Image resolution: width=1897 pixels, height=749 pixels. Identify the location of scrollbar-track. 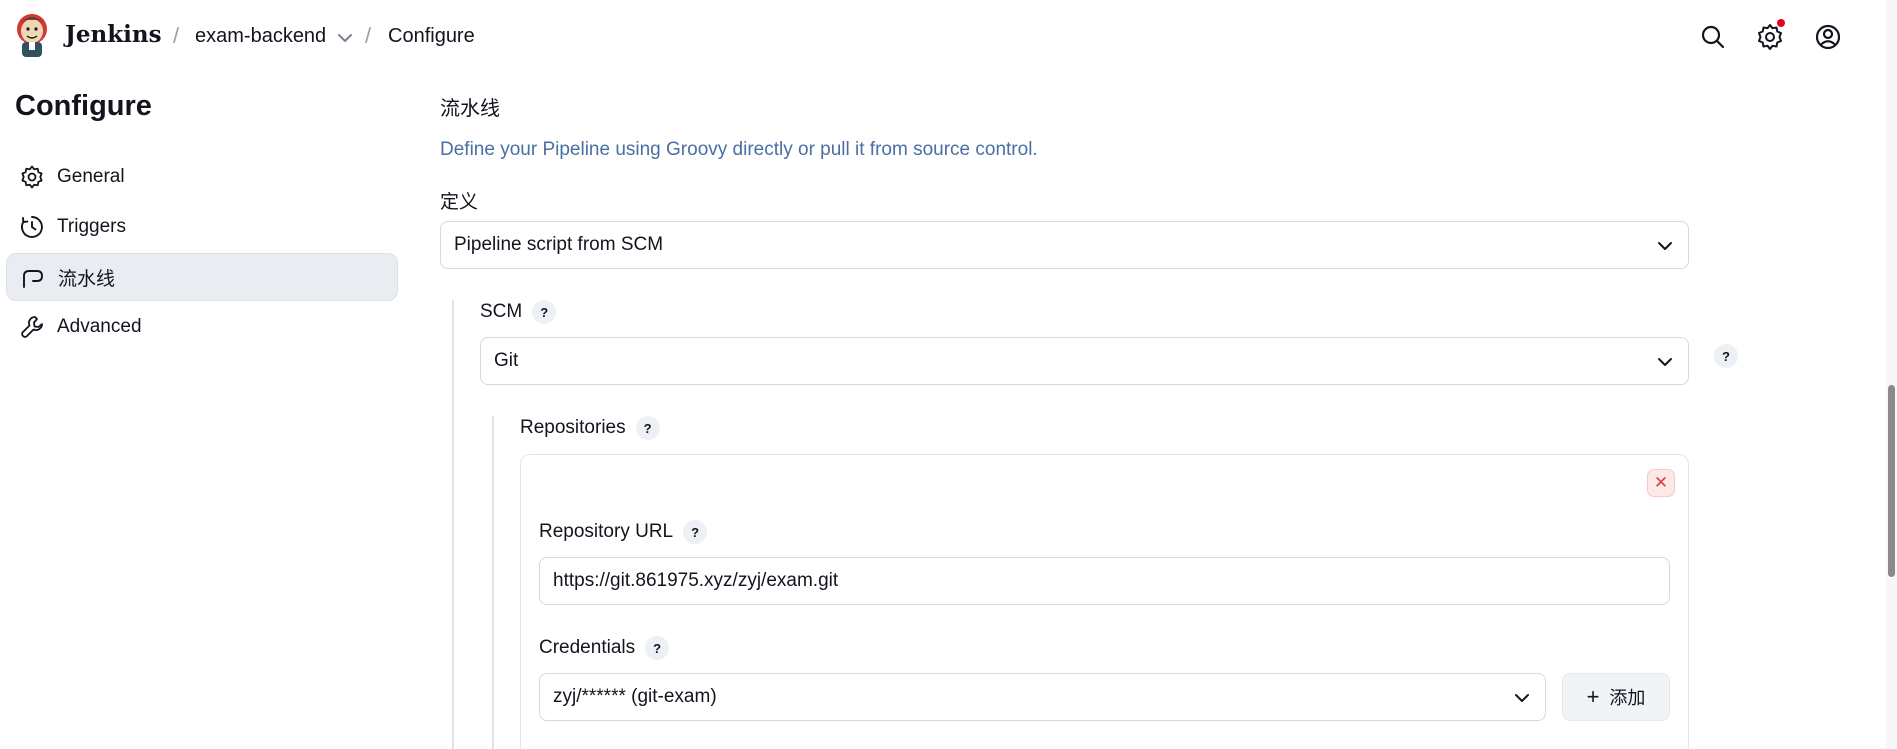
(1891, 374).